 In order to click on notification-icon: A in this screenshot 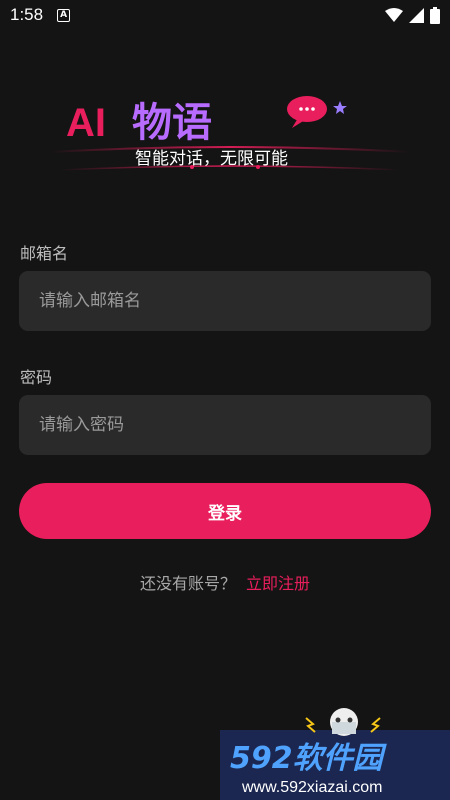, I will do `click(64, 15)`.